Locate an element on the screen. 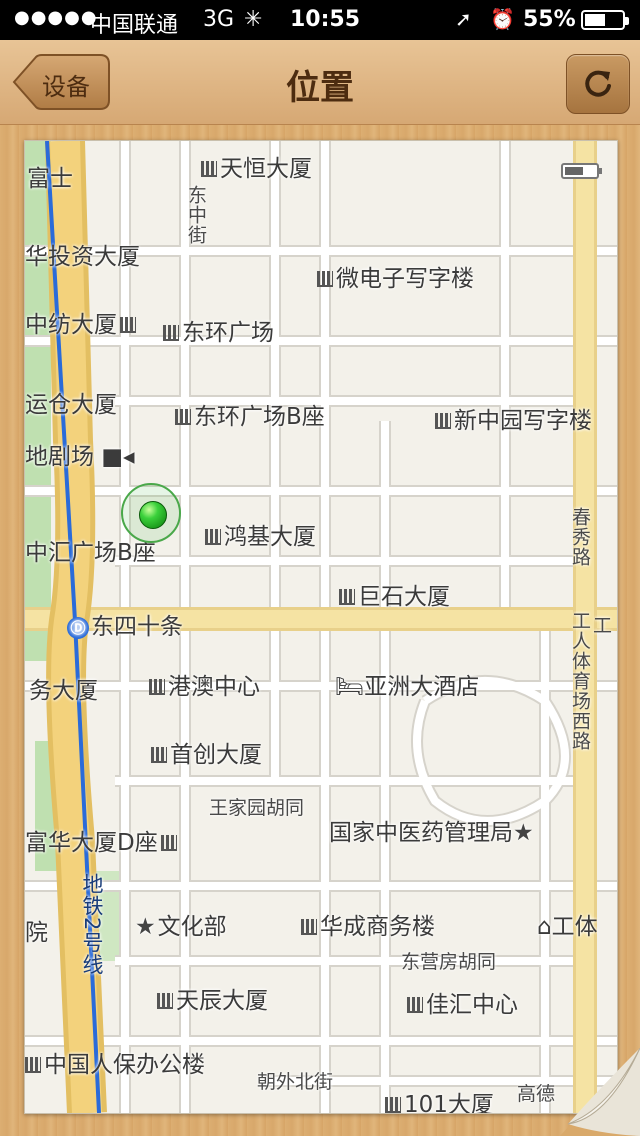 This screenshot has width=640, height=1136. map-label: 东营房胡同 is located at coordinates (449, 962).